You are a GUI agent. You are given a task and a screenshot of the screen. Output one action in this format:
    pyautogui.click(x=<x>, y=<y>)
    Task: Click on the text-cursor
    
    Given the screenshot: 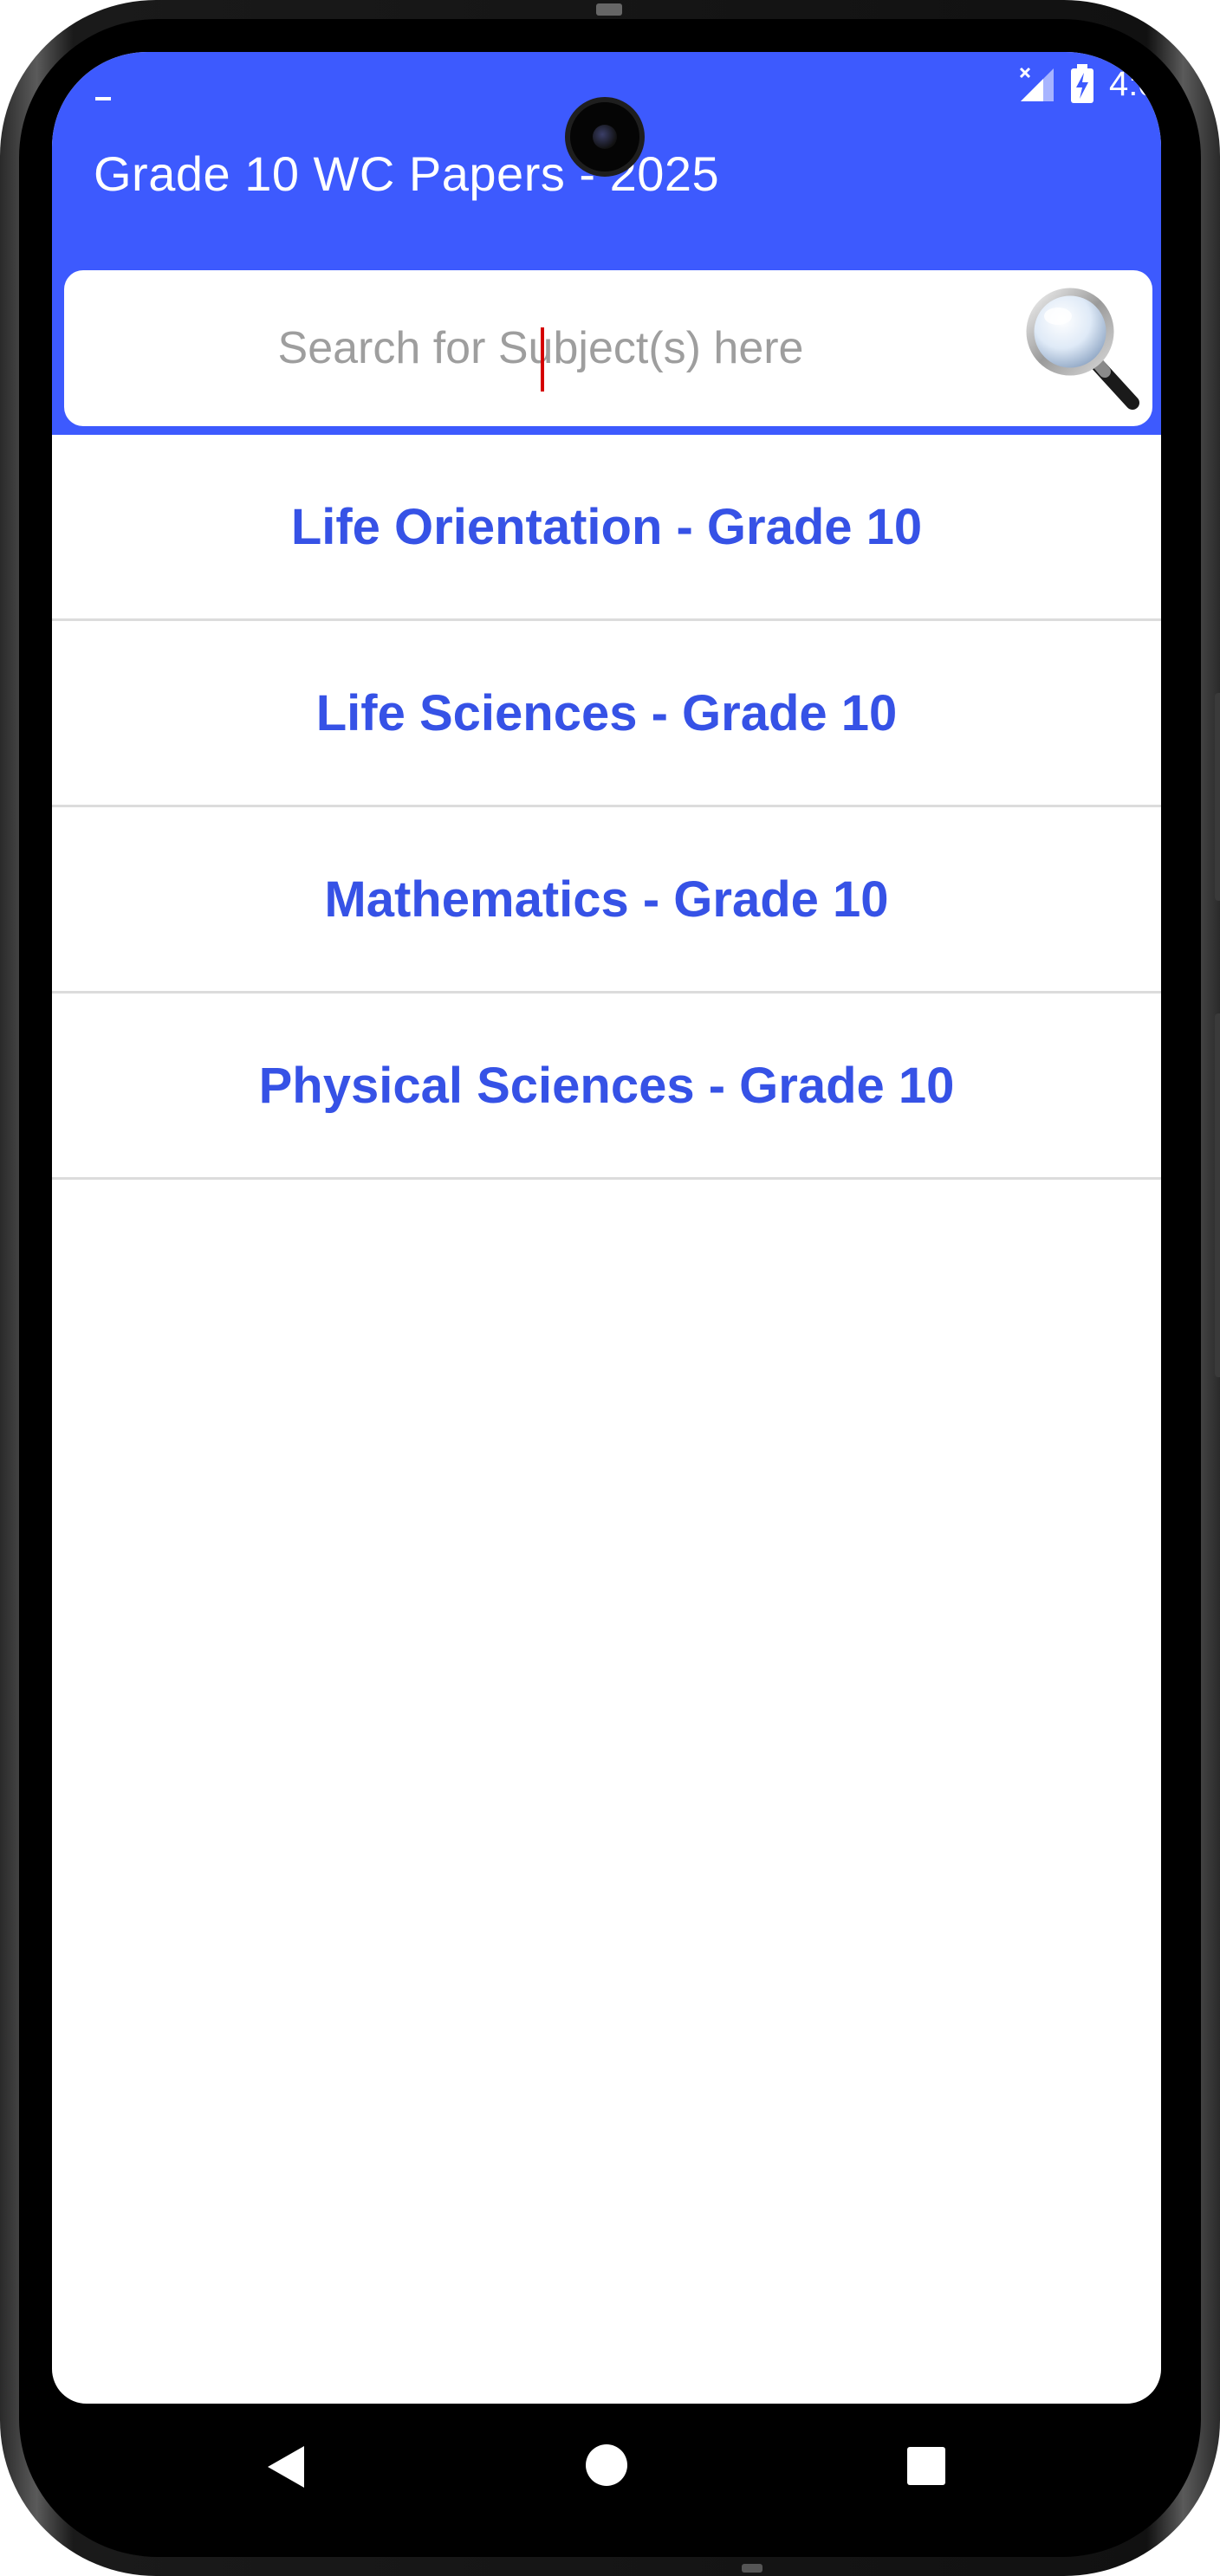 What is the action you would take?
    pyautogui.click(x=543, y=359)
    